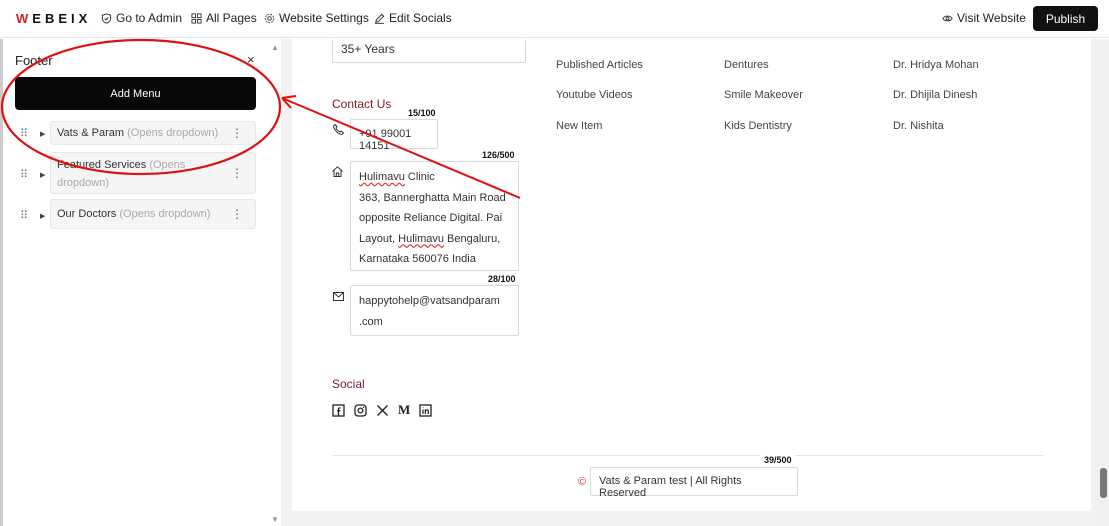 This screenshot has width=1109, height=526. I want to click on facebook-icon, so click(338, 410).